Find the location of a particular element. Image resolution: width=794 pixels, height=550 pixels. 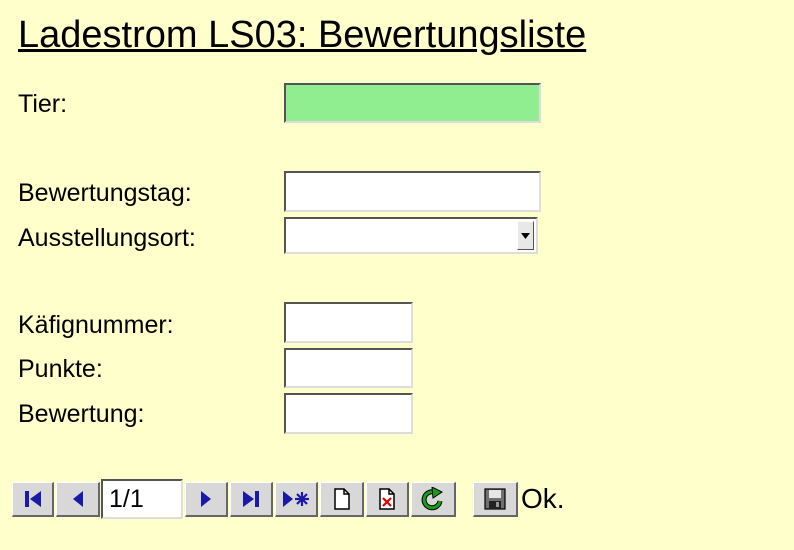

previous-record-icon is located at coordinates (77, 499).